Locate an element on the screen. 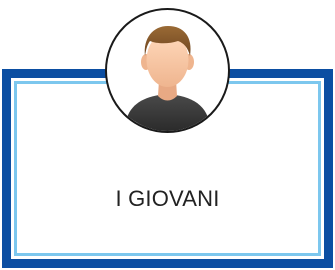 This screenshot has height=270, width=335. person-avatar-icon is located at coordinates (167, 78).